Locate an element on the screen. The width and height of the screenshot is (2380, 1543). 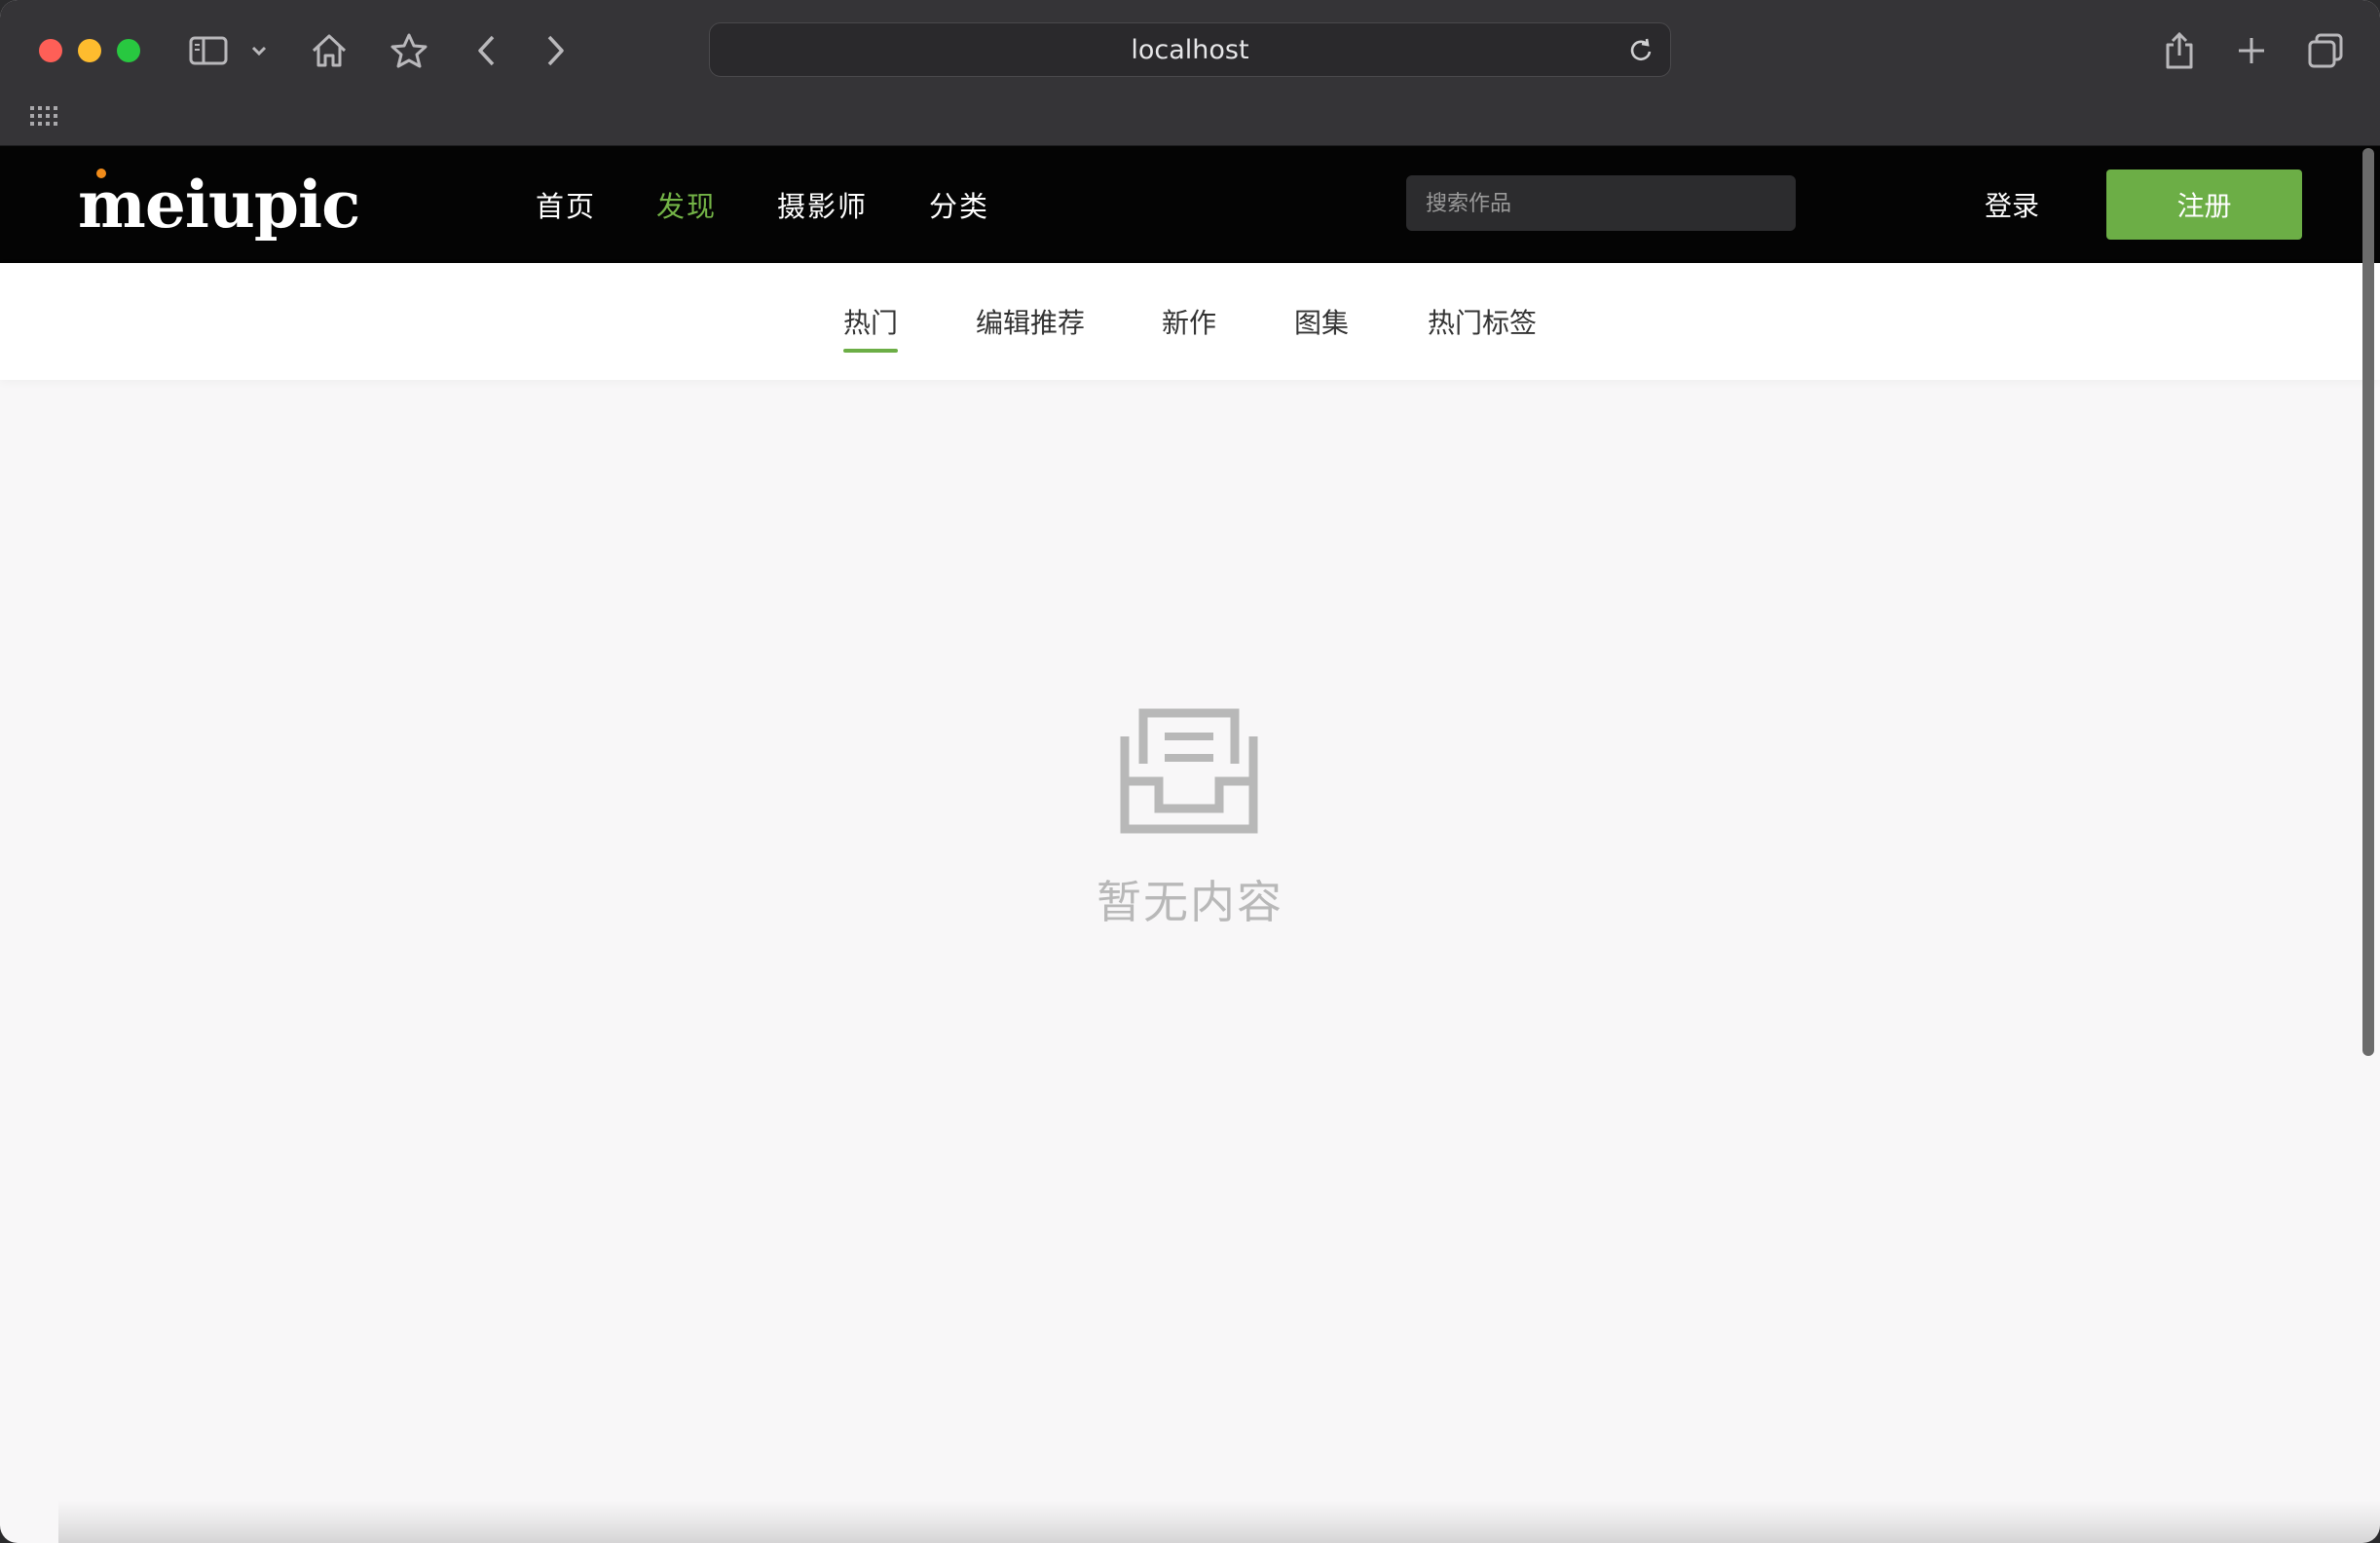
register-button: 注册 is located at coordinates (2204, 204).